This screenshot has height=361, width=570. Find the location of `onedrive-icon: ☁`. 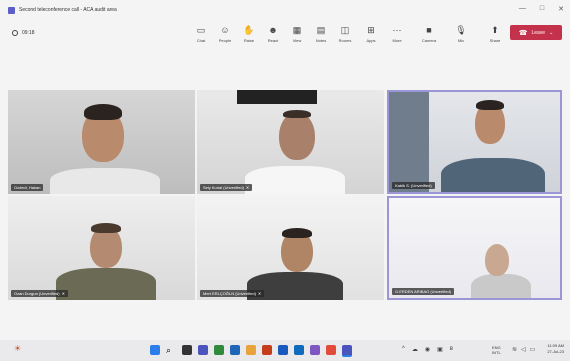

onedrive-icon: ☁ is located at coordinates (415, 349).